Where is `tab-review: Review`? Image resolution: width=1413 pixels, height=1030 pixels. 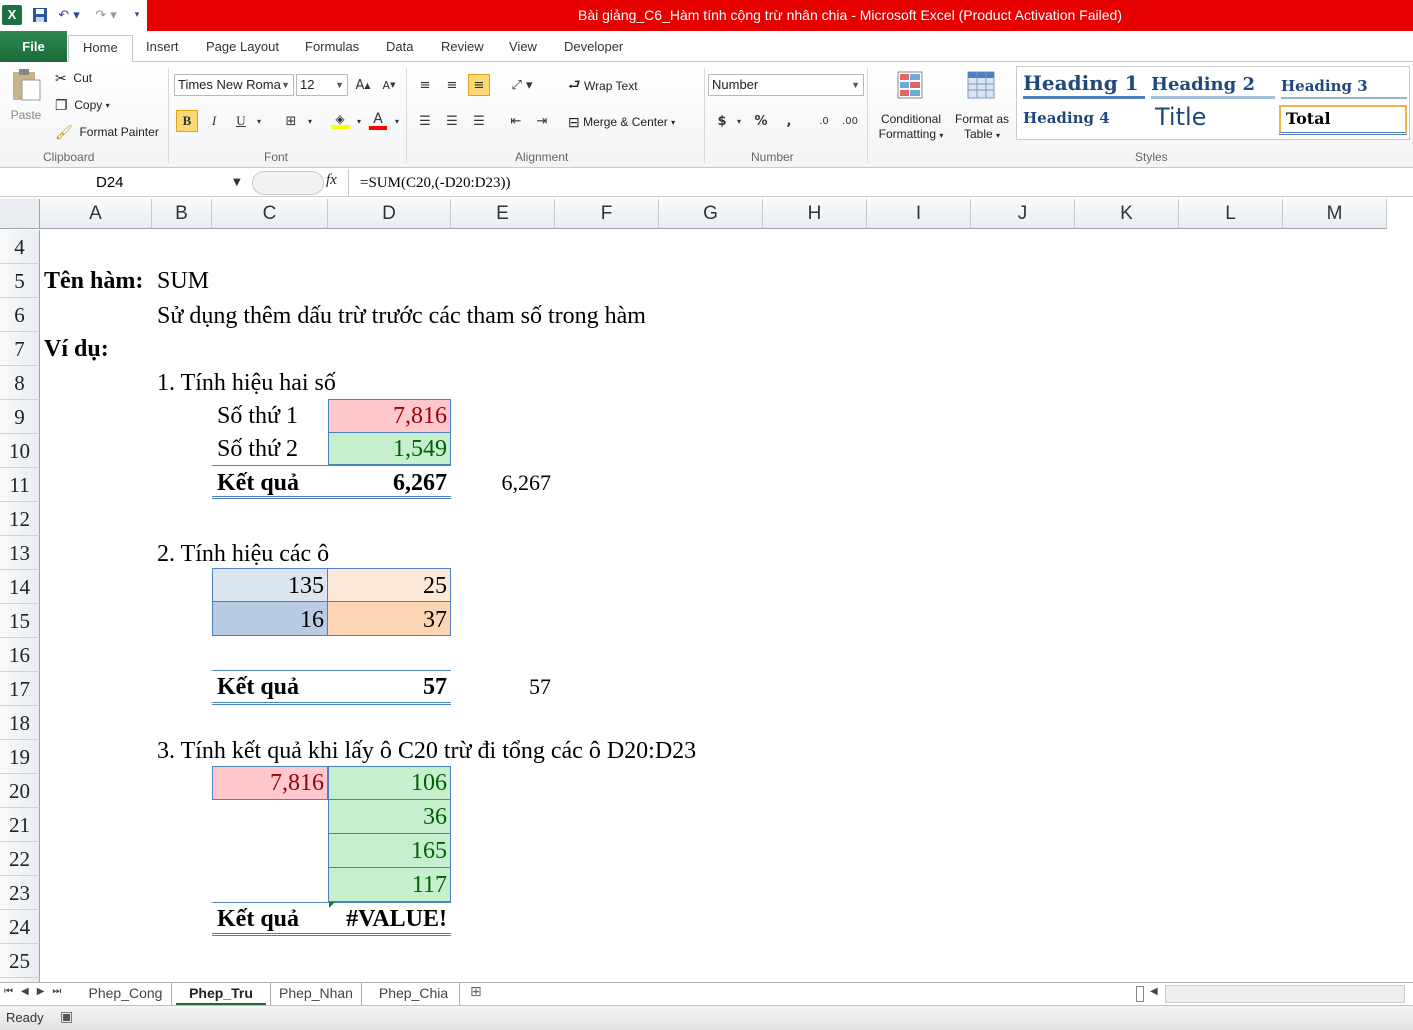
tab-review: Review is located at coordinates (462, 48).